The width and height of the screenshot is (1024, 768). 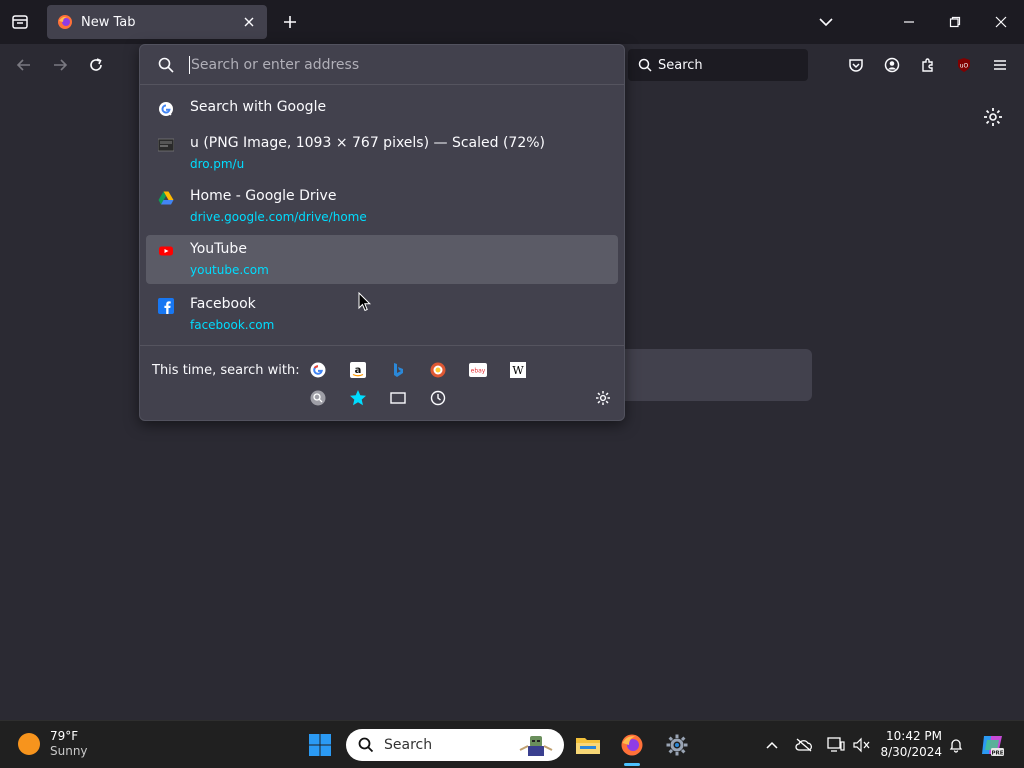 I want to click on account-button, so click(x=892, y=65).